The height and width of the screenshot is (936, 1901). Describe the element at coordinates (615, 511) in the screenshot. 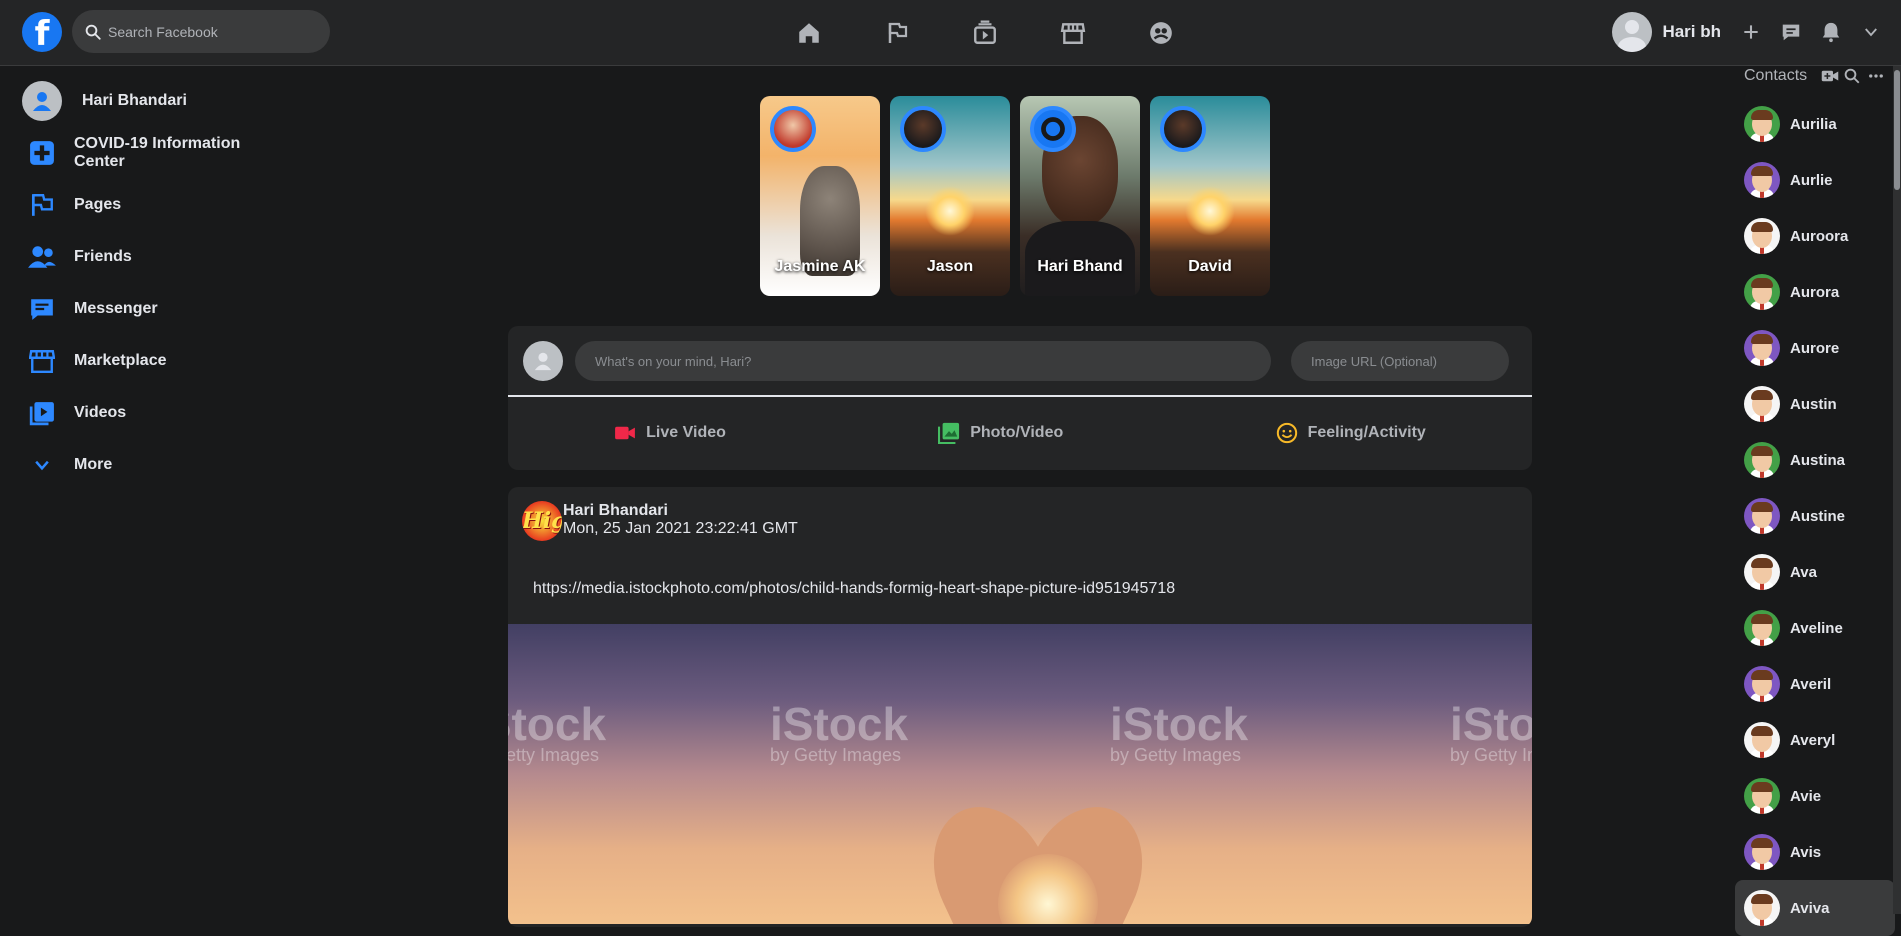

I see `post-author-name: Hari Bhandari` at that location.